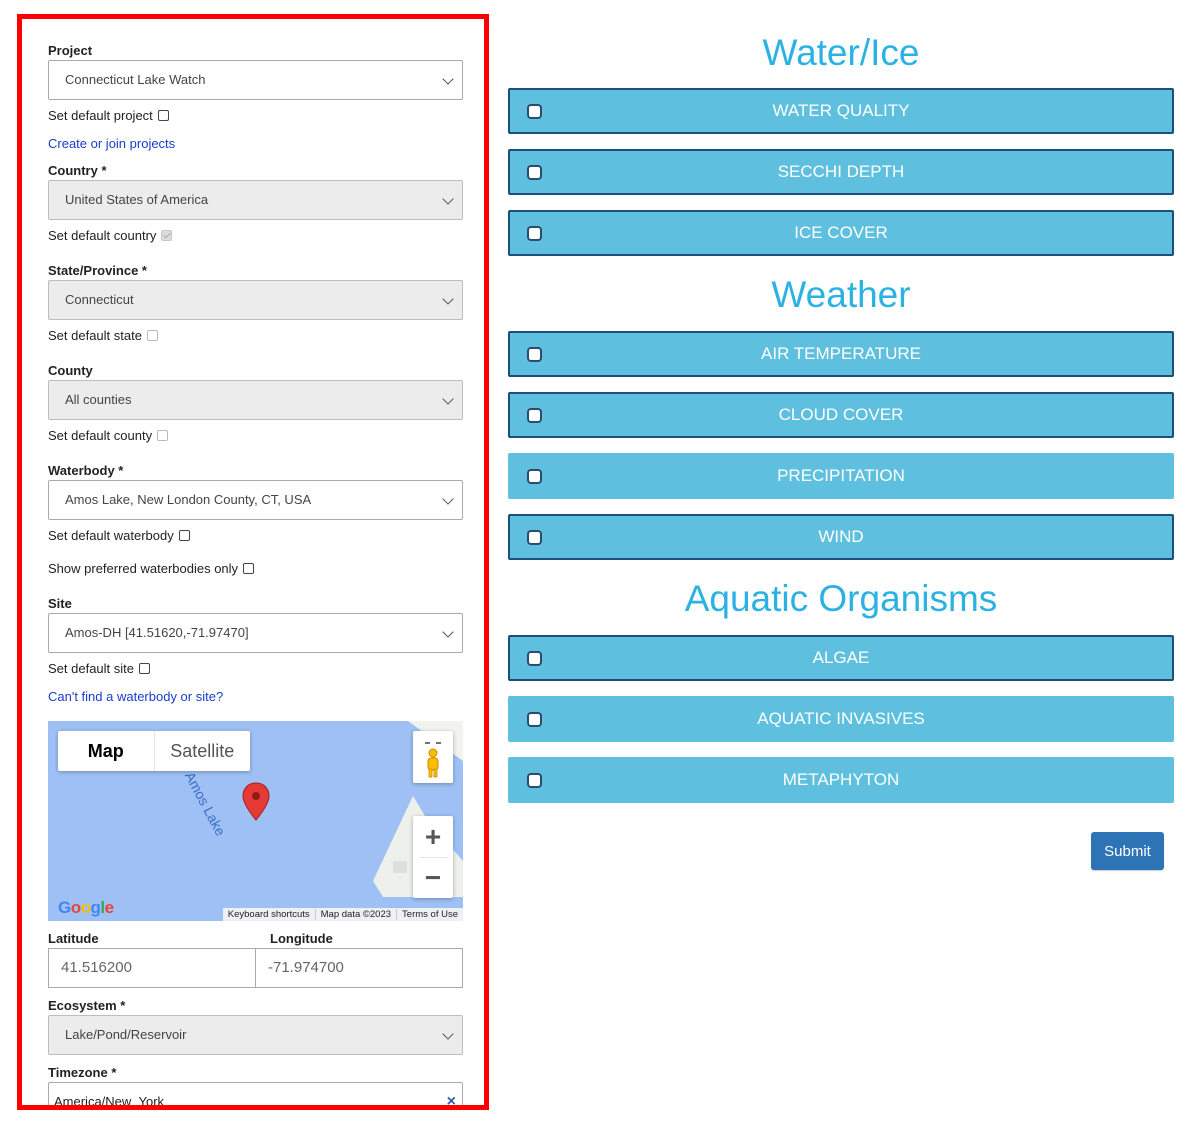  I want to click on terms-of-use-link: Terms of Use, so click(429, 914).